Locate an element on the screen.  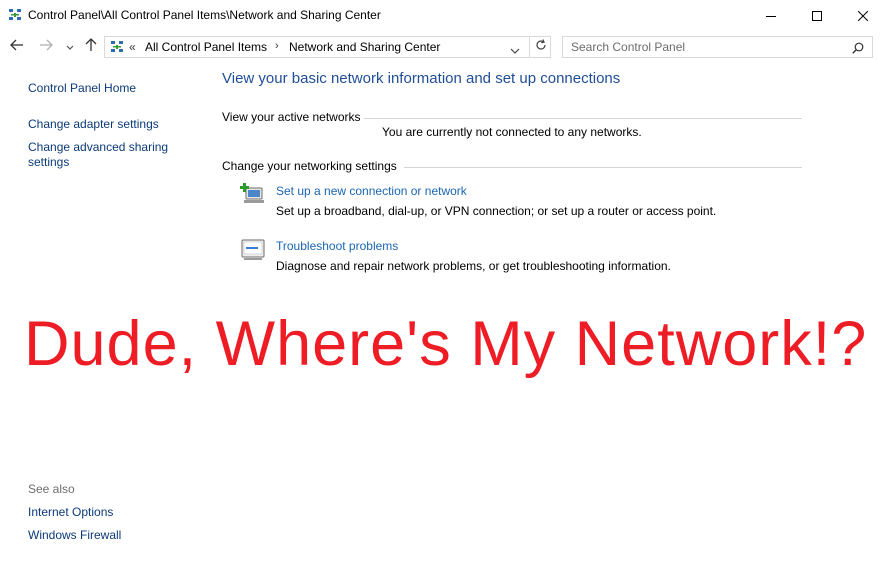
address-dropdown-button is located at coordinates (515, 51).